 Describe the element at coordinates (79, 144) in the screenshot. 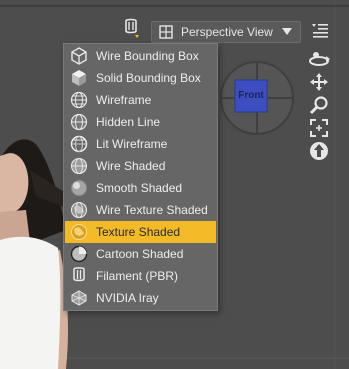

I see `lit-wireframe-sphere-icon` at that location.